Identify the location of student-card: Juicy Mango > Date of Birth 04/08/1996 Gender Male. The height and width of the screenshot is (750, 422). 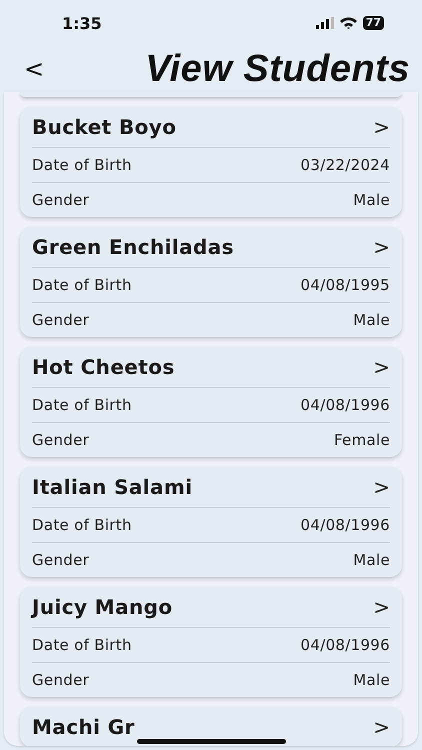
(211, 642).